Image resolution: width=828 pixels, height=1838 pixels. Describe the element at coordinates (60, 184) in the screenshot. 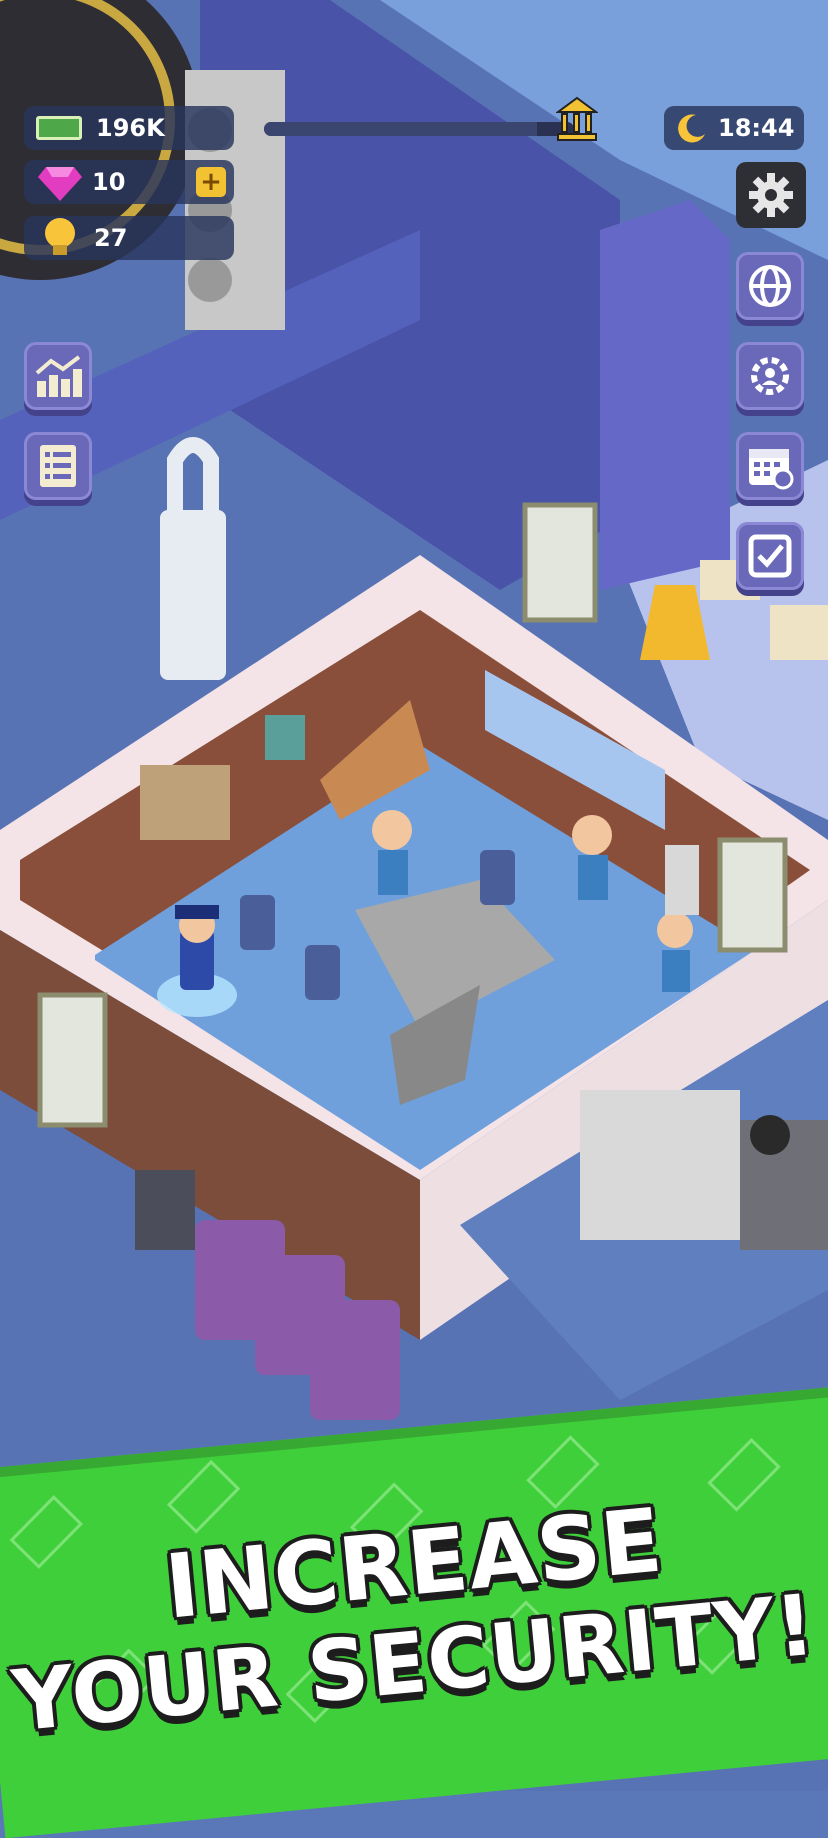

I see `gem-icon` at that location.